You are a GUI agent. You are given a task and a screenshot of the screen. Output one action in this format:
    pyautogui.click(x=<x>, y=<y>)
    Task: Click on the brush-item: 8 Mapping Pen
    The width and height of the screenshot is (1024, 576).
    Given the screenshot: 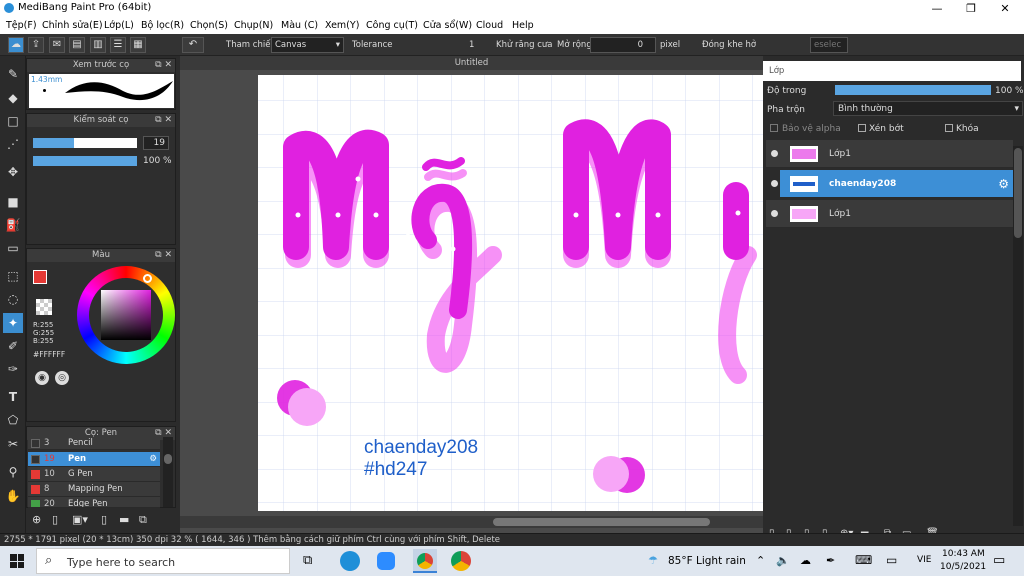 What is the action you would take?
    pyautogui.click(x=94, y=489)
    